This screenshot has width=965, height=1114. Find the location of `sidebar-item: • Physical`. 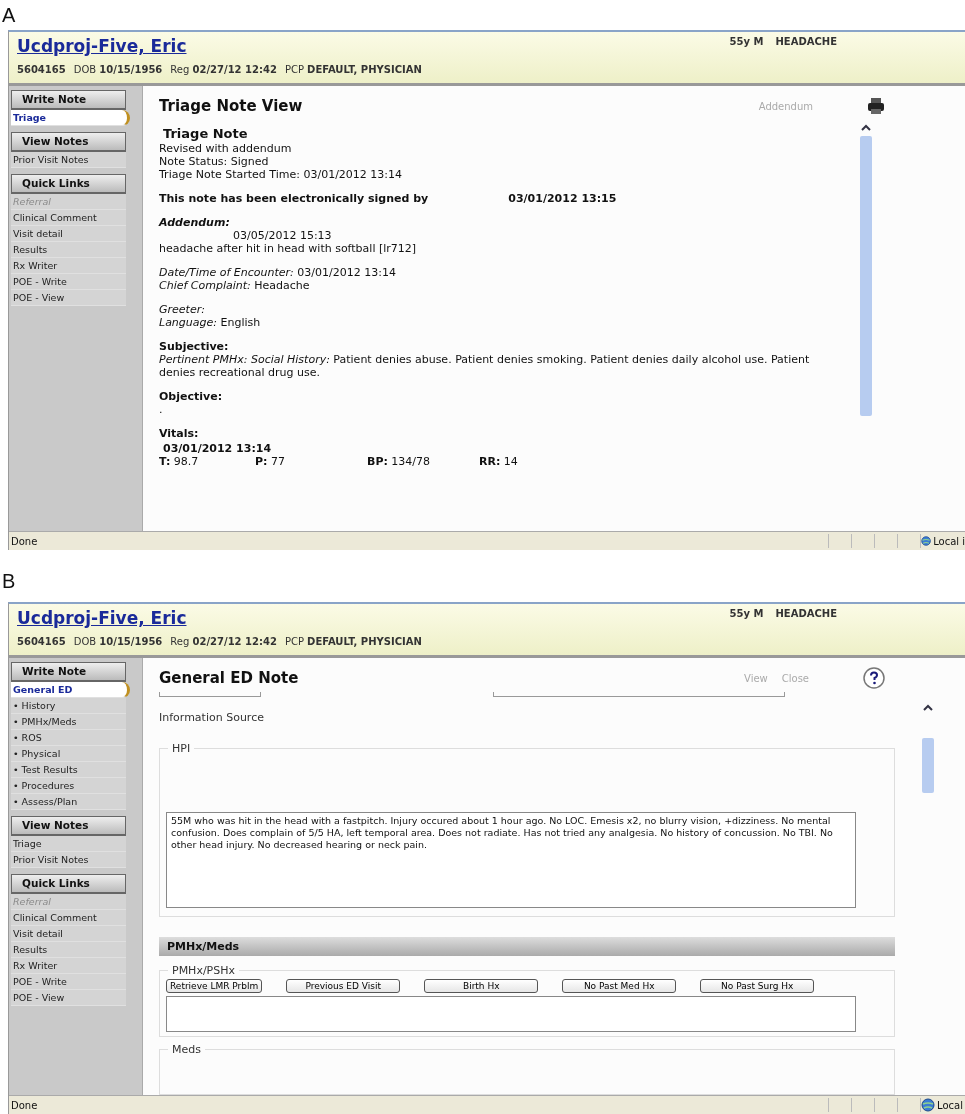

sidebar-item: • Physical is located at coordinates (68, 754).